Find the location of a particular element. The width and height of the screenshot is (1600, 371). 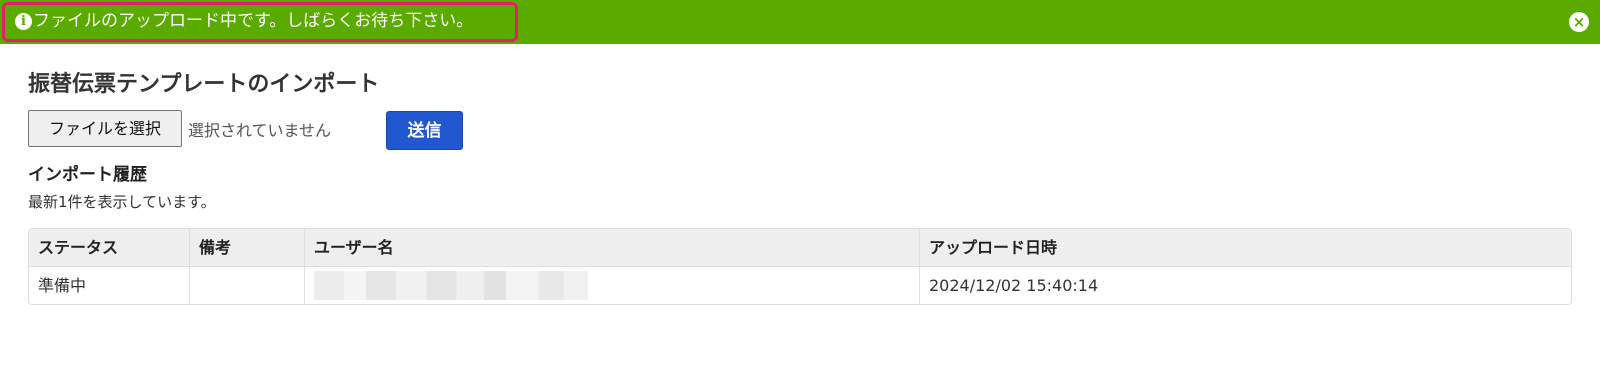

table-header-row: ステータス 備考 ユーザー名 アップロード日時 is located at coordinates (800, 248).